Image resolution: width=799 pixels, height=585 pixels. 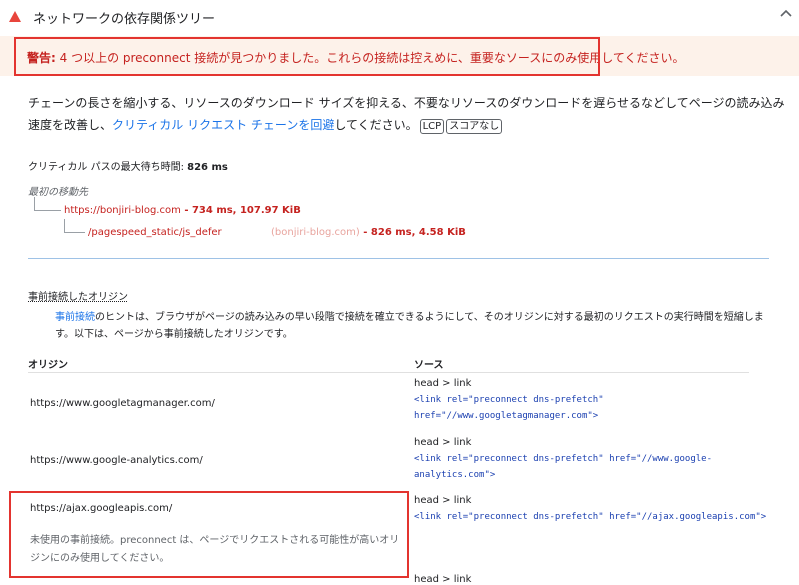 What do you see at coordinates (209, 534) in the screenshot?
I see `unused-preconnect-highlight-box` at bounding box center [209, 534].